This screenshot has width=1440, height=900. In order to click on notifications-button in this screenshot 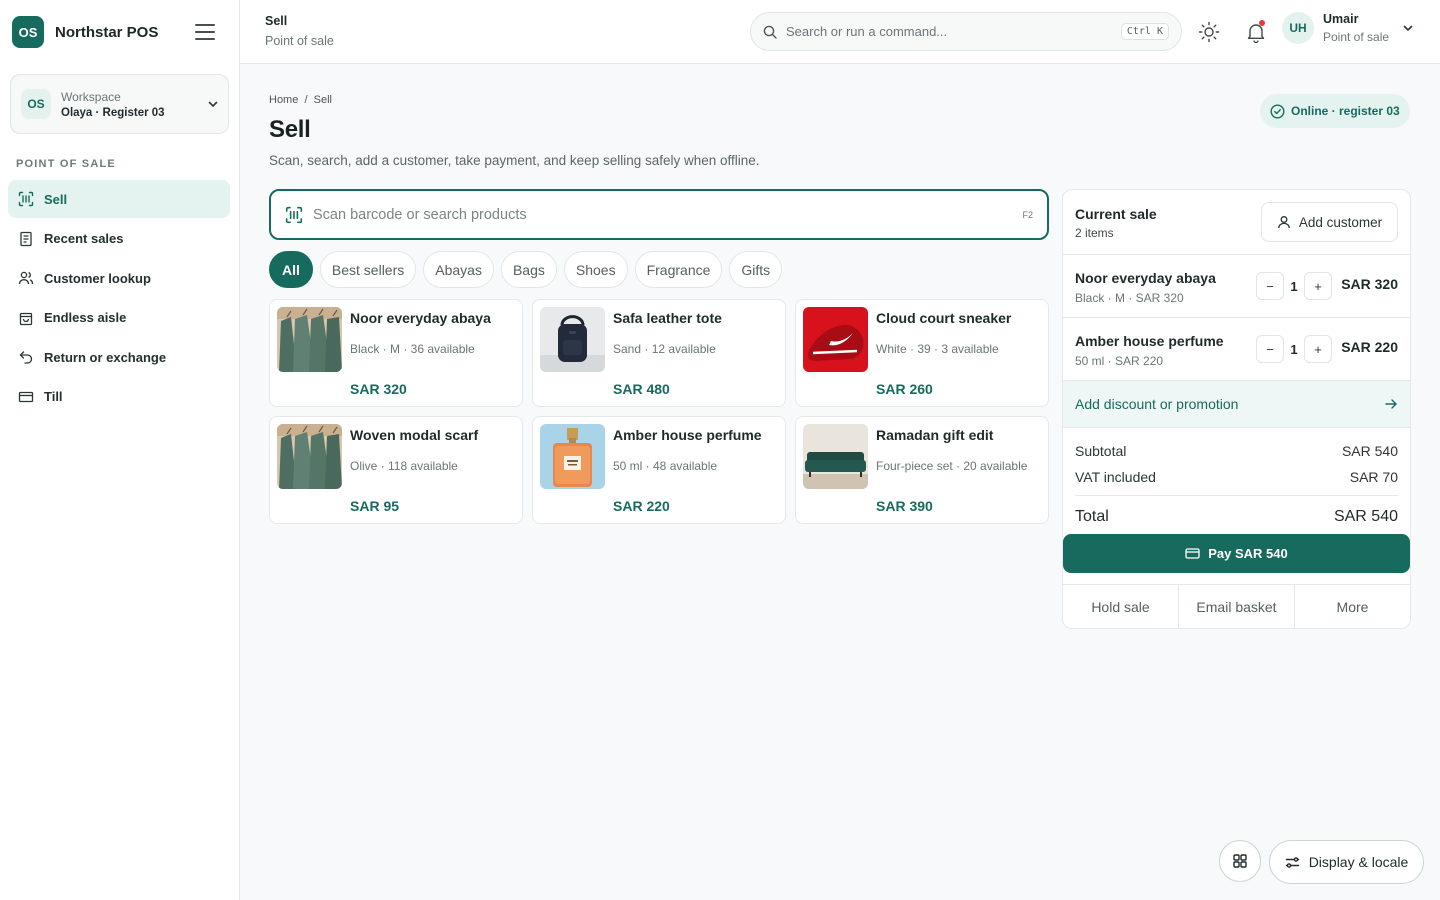, I will do `click(1256, 32)`.